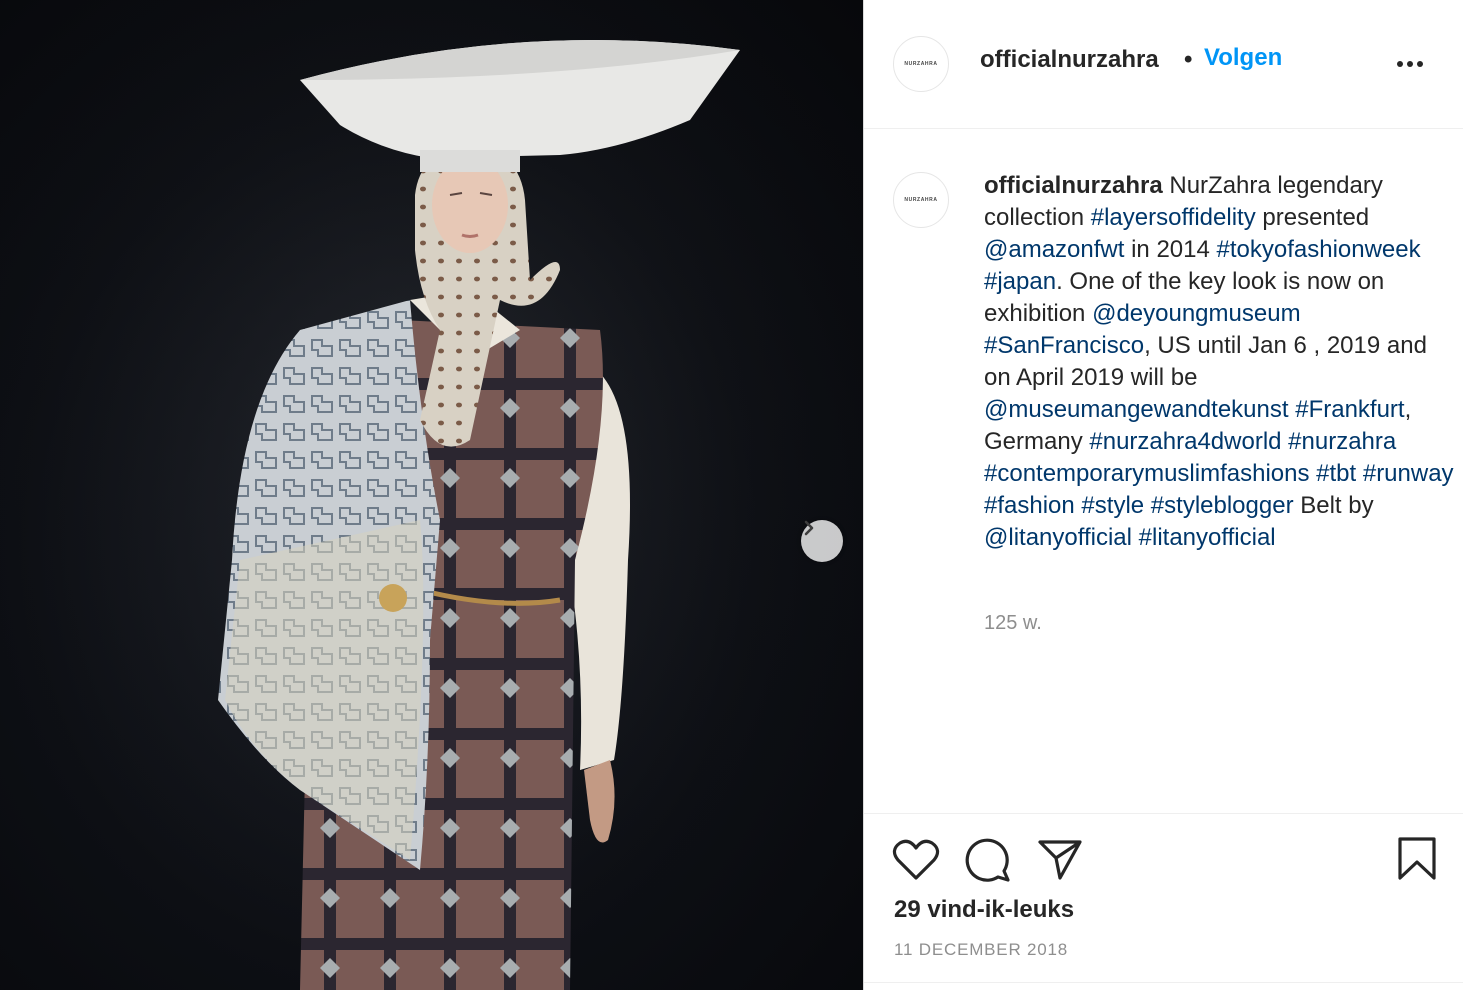  I want to click on hashtag-link: #tokyofashionweek, so click(1319, 249).